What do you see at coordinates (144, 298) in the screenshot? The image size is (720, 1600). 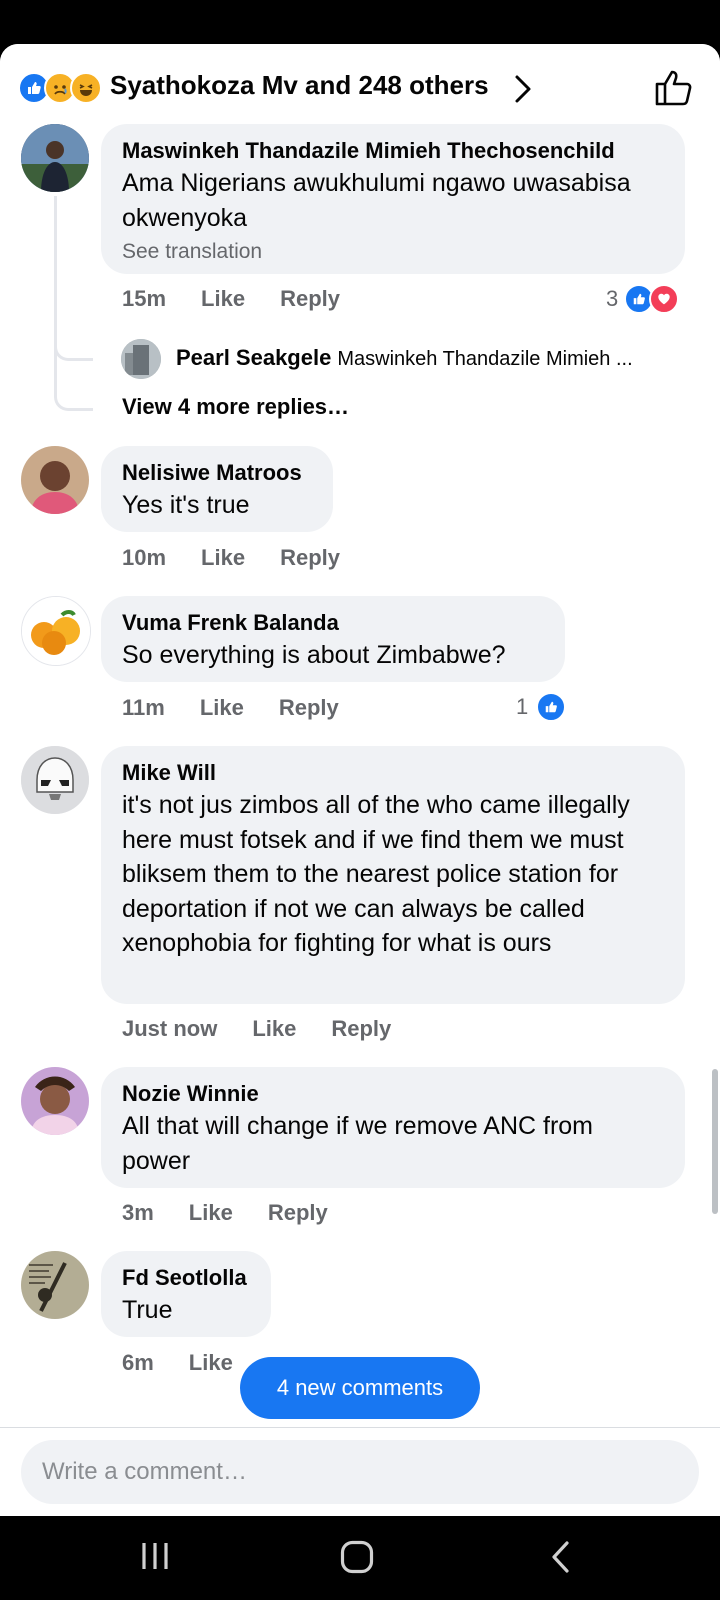 I see `comment-time: 15m` at bounding box center [144, 298].